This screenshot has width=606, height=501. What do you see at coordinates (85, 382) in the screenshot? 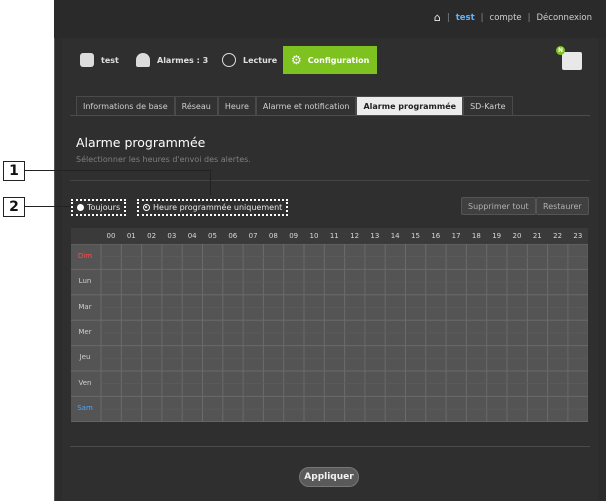
I see `day-label: Ven` at bounding box center [85, 382].